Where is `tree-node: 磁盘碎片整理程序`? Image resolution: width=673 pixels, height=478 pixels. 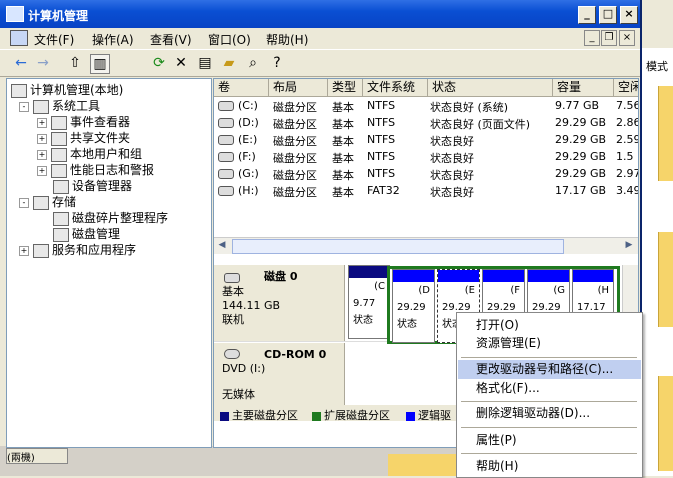 tree-node: 磁盘碎片整理程序 is located at coordinates (110, 217).